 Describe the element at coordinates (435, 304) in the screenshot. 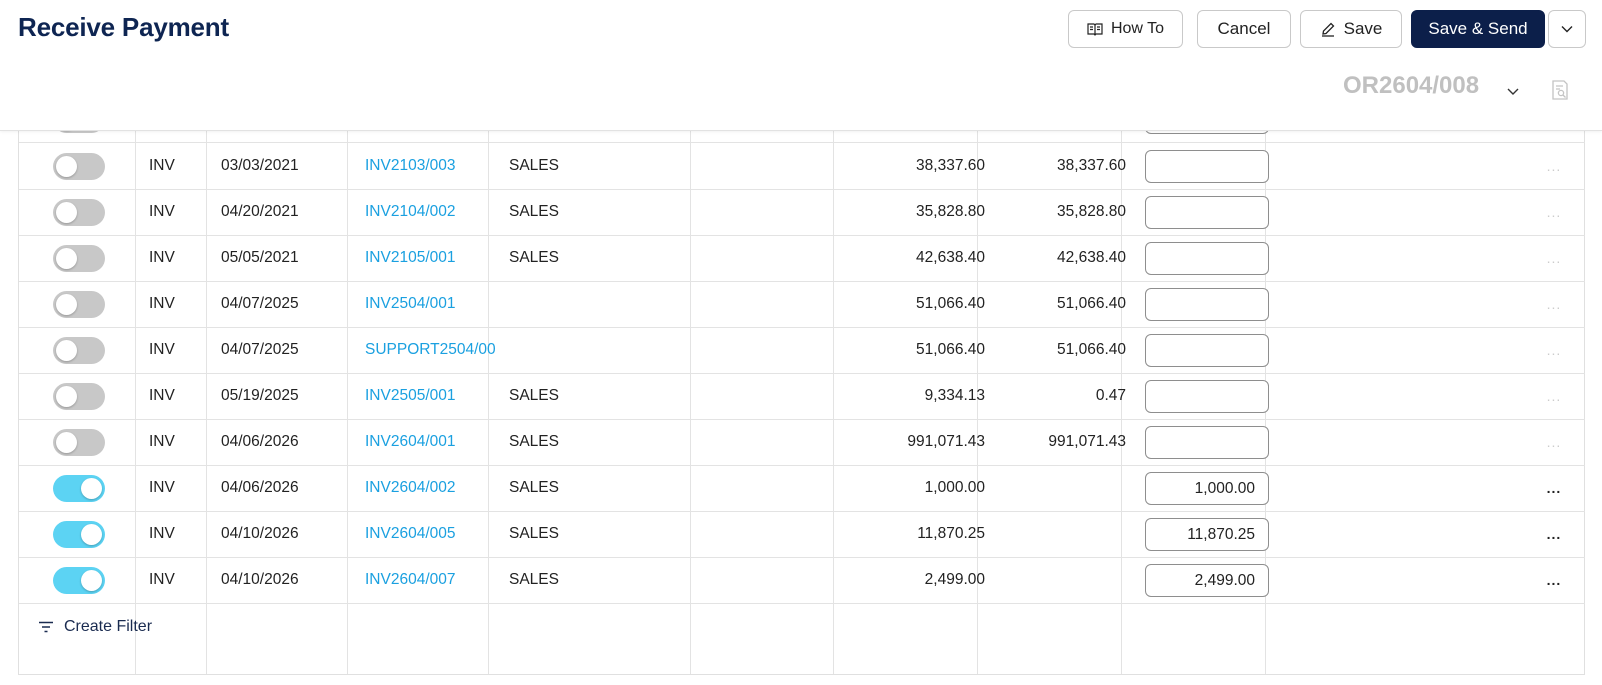

I see `invoice-link: INV2504/001` at that location.